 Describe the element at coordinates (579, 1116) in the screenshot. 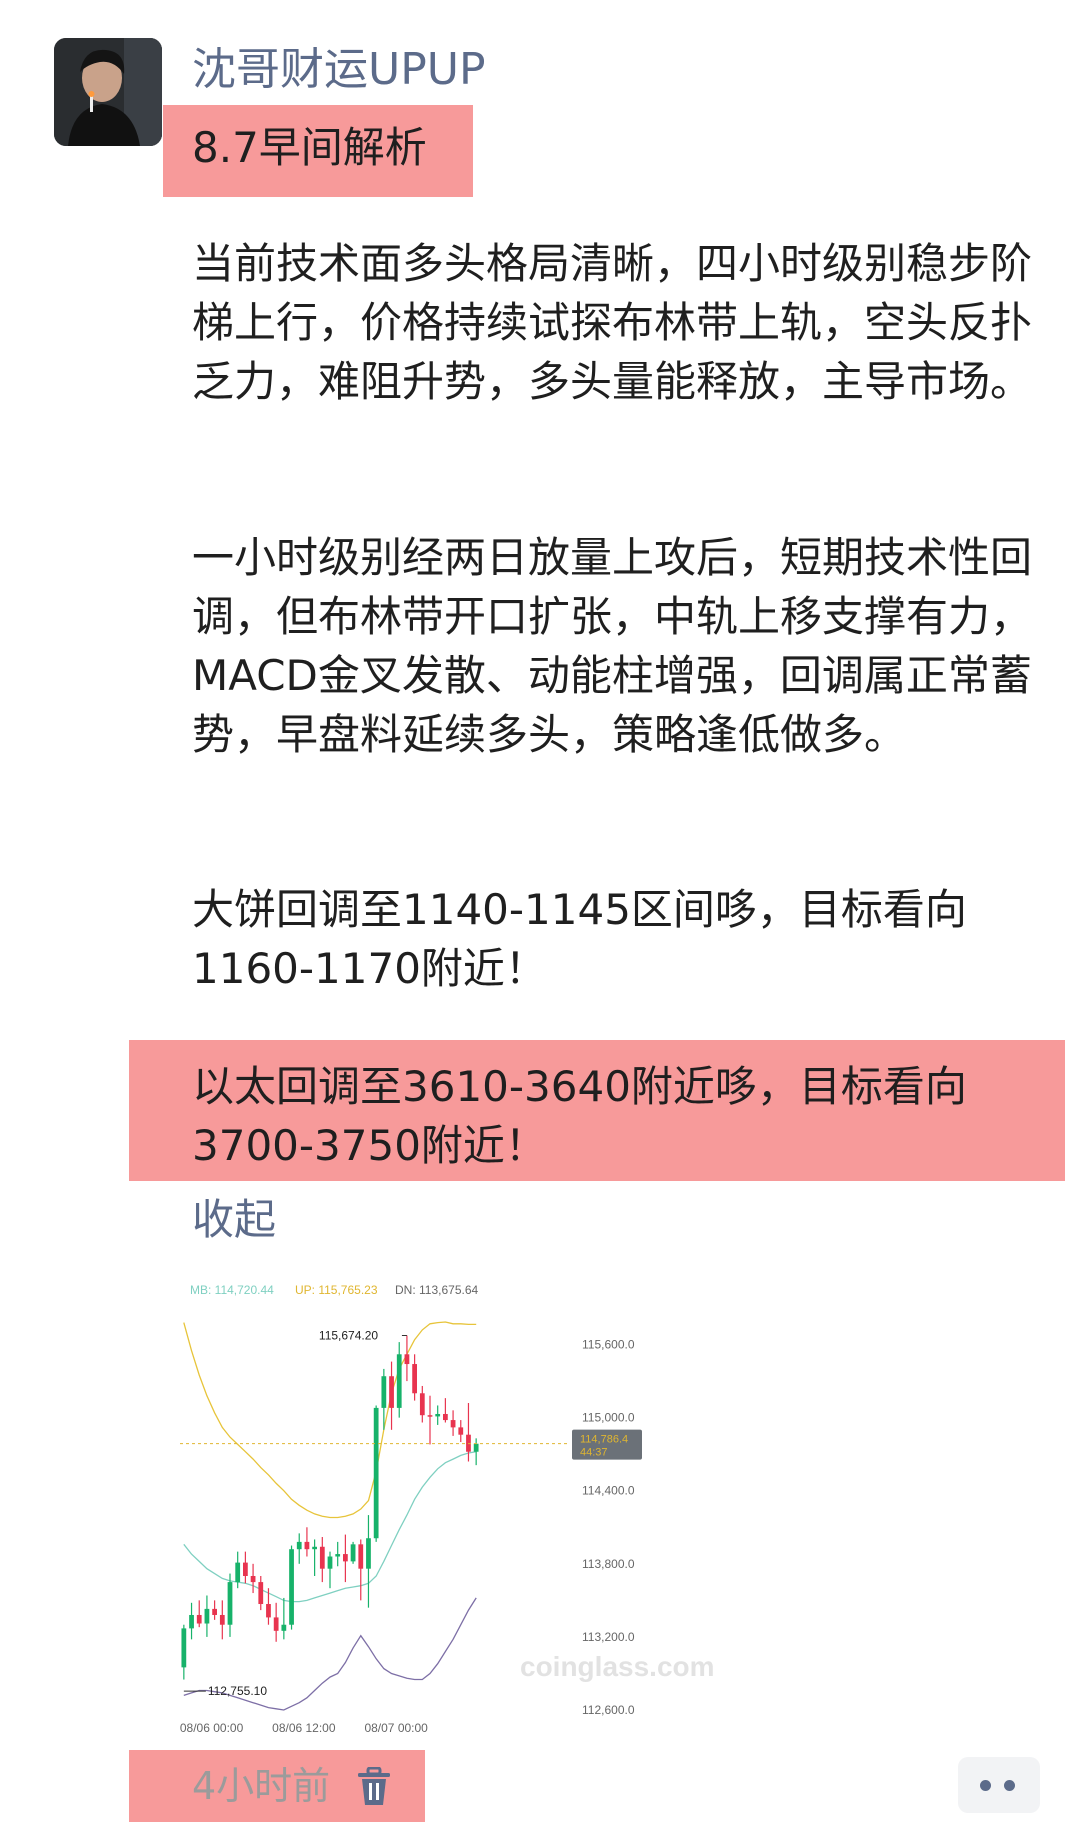

I see `paragraph-eth: 以太回调至3610-3640附近哆，目标看向3700-3750附近！` at that location.